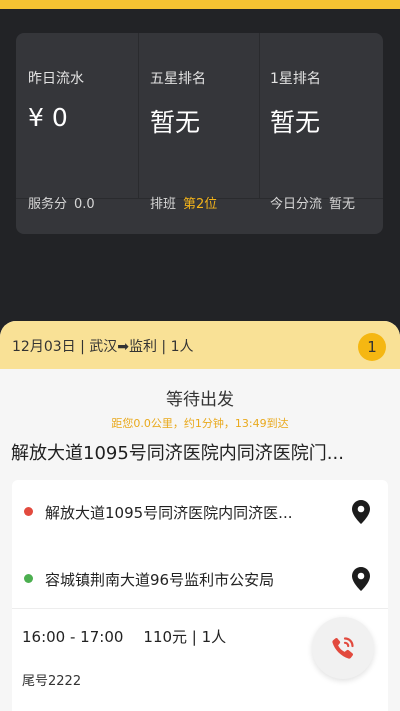 The image size is (400, 711). Describe the element at coordinates (56, 79) in the screenshot. I see `yesterday-flow-label: 昨日流水` at that location.